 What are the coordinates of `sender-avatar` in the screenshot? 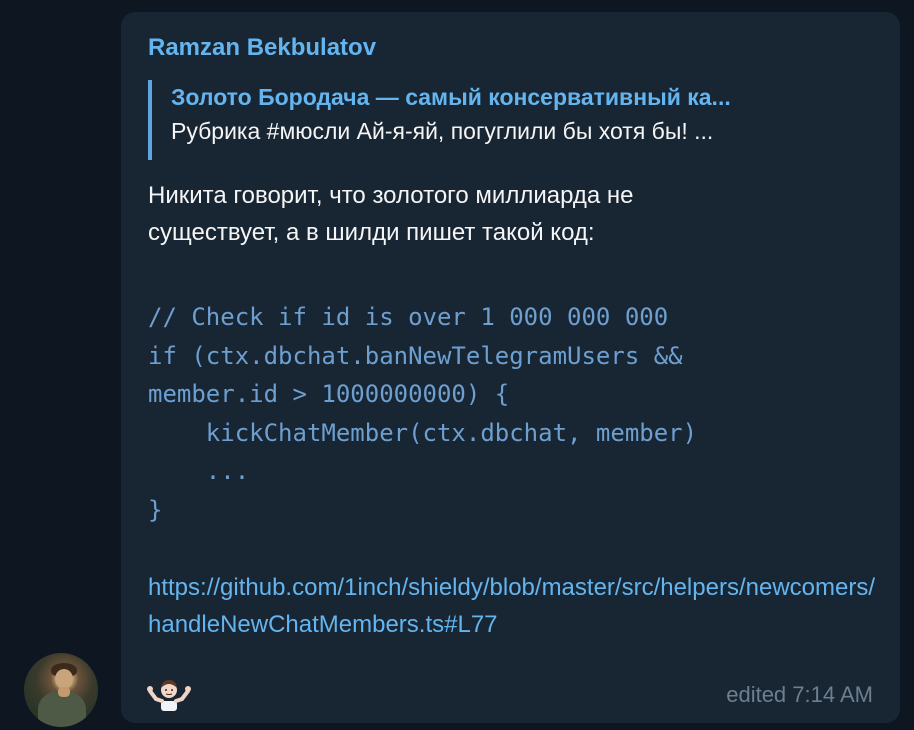 It's located at (61, 690).